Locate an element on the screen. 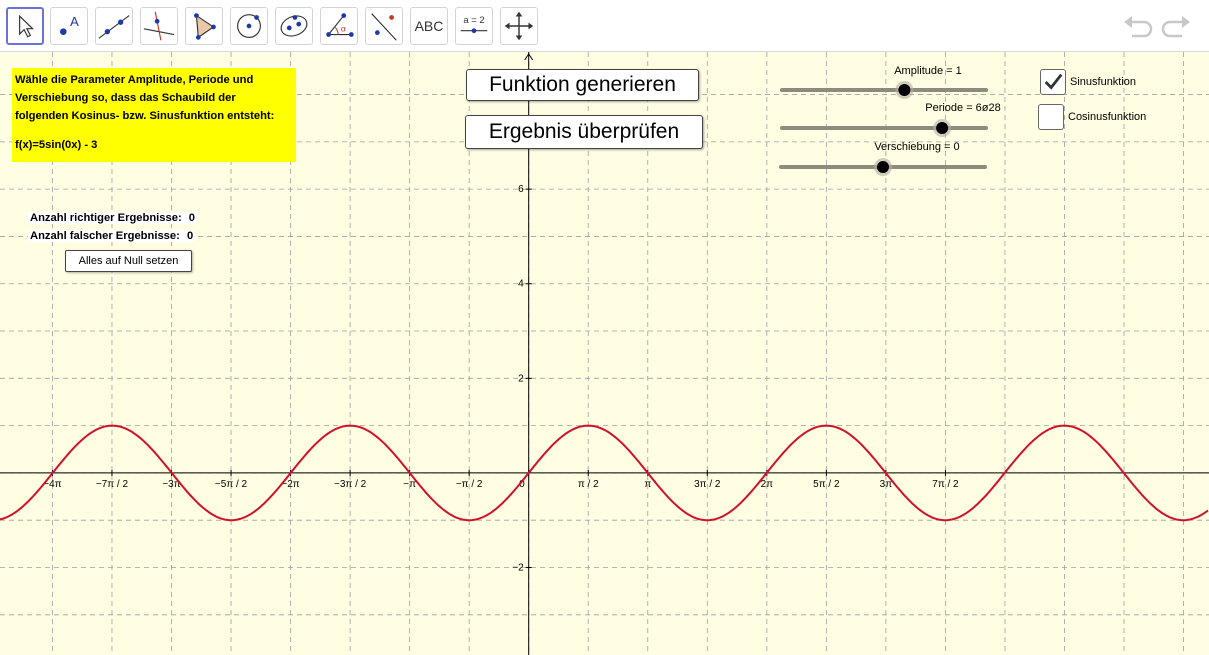 The image size is (1209, 655). angle-icon: α is located at coordinates (340, 25).